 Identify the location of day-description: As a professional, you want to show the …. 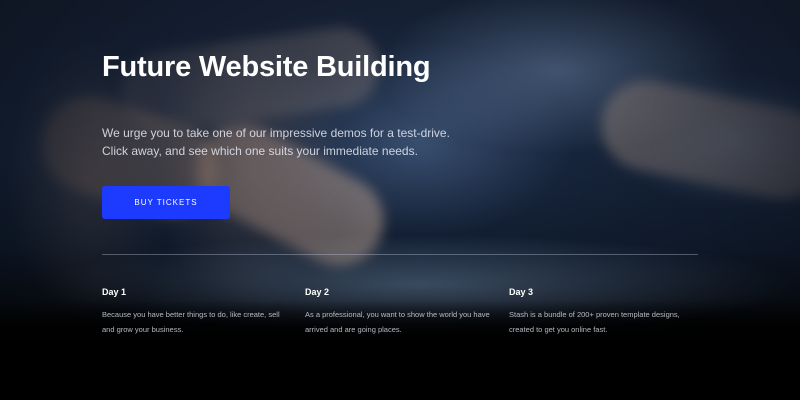
(402, 322).